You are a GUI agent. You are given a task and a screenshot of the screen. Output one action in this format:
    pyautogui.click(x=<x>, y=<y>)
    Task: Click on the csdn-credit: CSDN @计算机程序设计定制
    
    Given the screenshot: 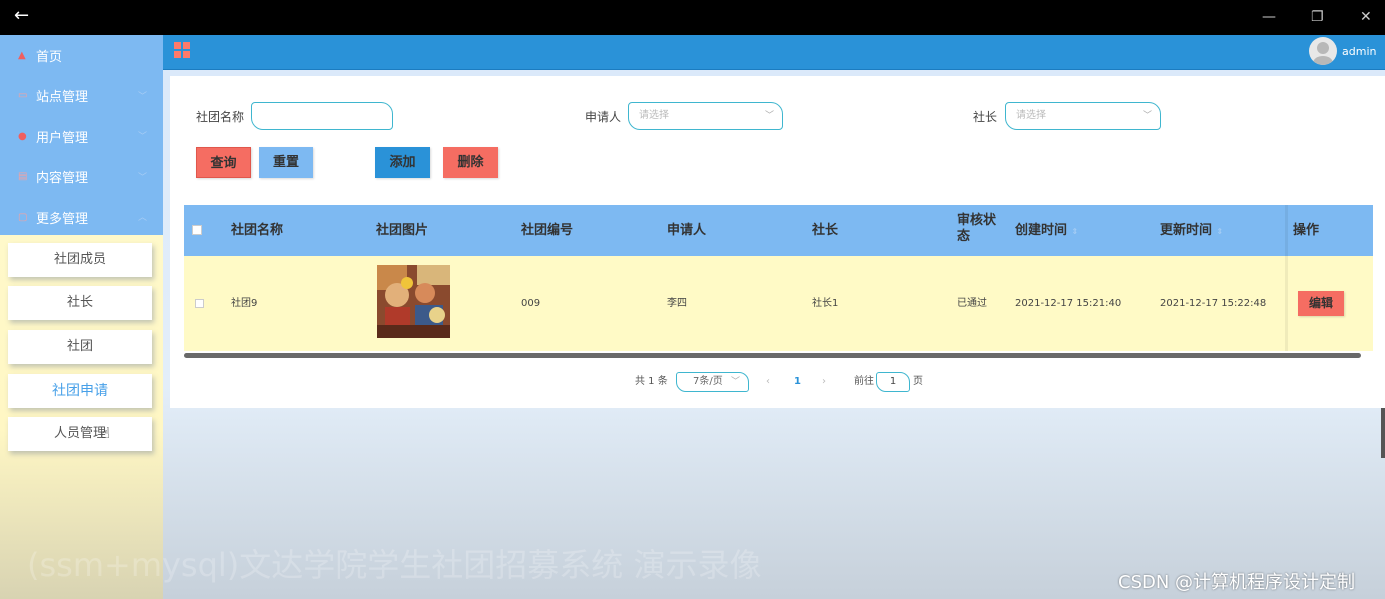 What is the action you would take?
    pyautogui.click(x=1237, y=582)
    